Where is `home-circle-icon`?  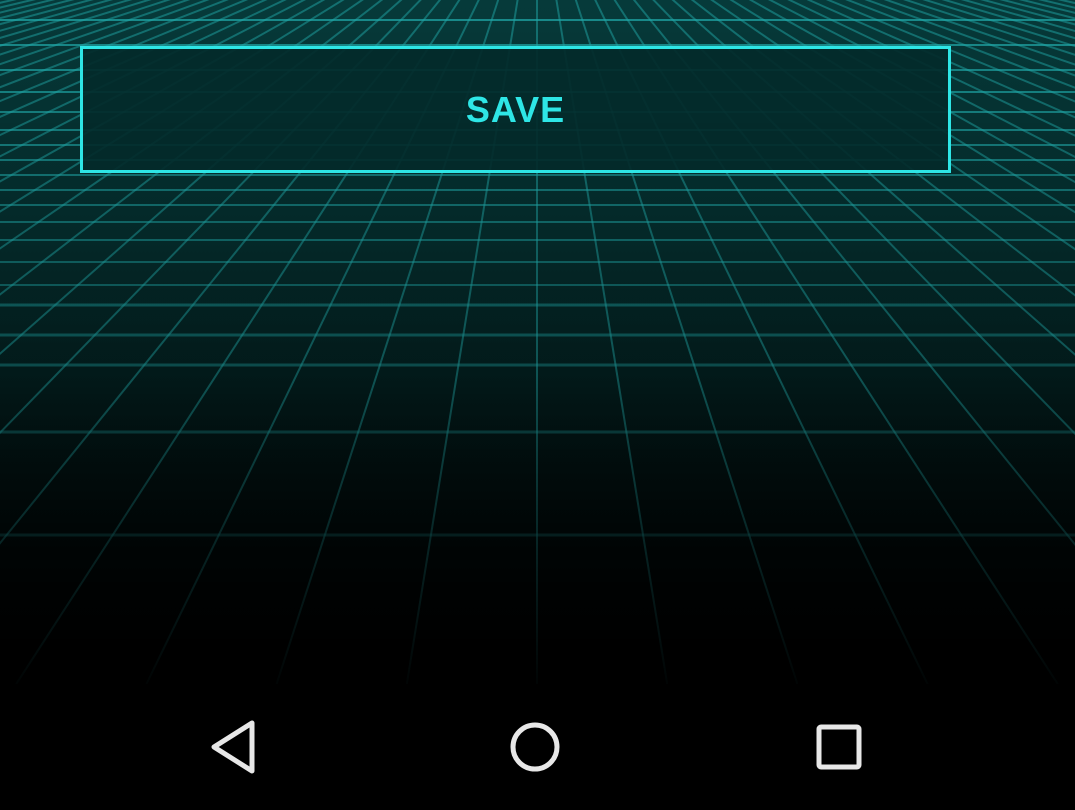
home-circle-icon is located at coordinates (535, 747).